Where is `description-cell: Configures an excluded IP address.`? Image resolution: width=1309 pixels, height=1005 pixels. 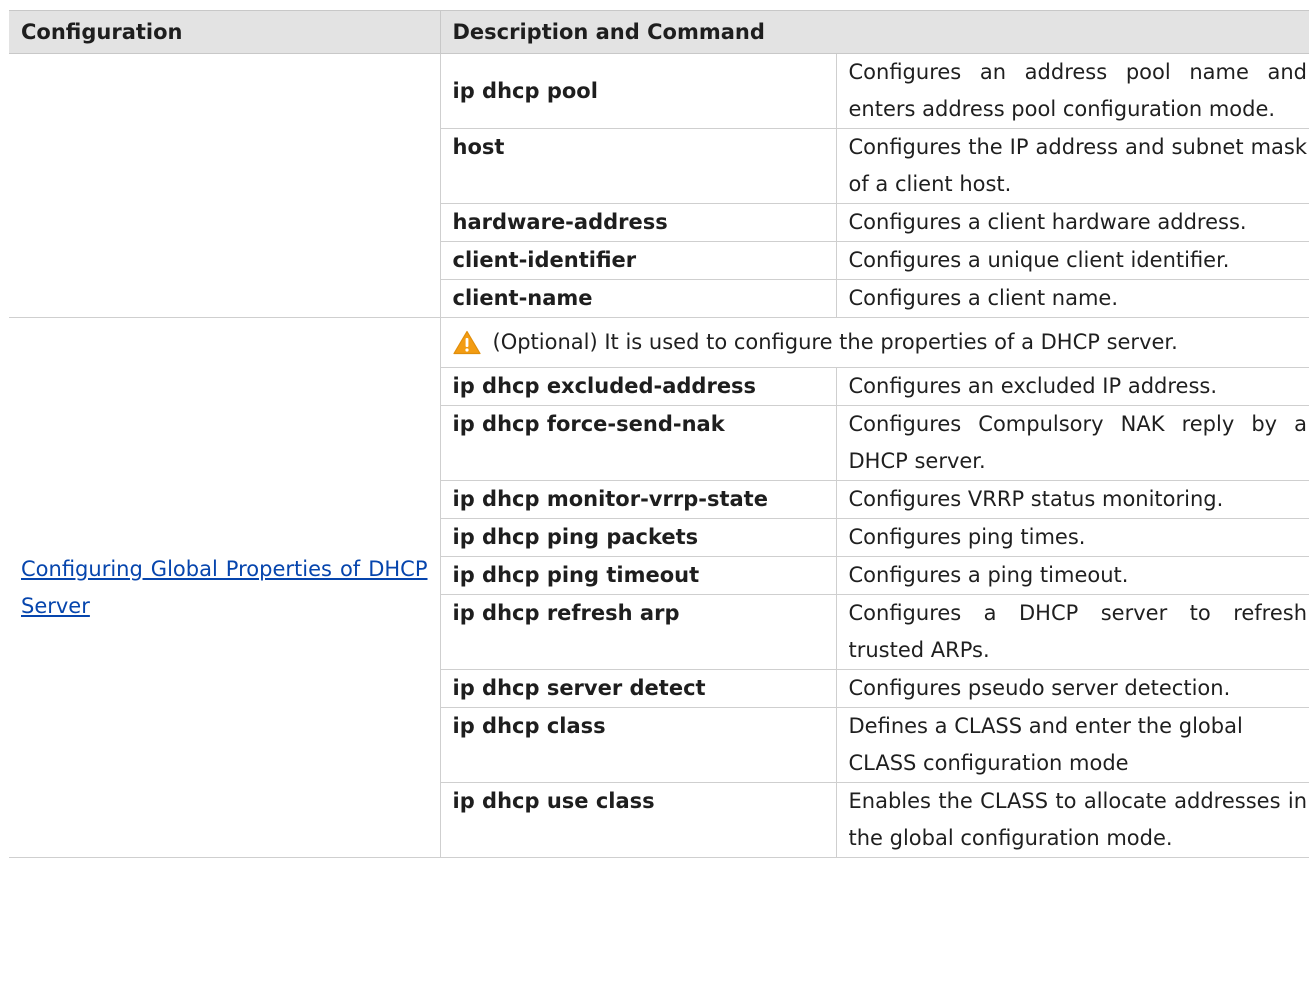 description-cell: Configures an excluded IP address. is located at coordinates (1072, 386).